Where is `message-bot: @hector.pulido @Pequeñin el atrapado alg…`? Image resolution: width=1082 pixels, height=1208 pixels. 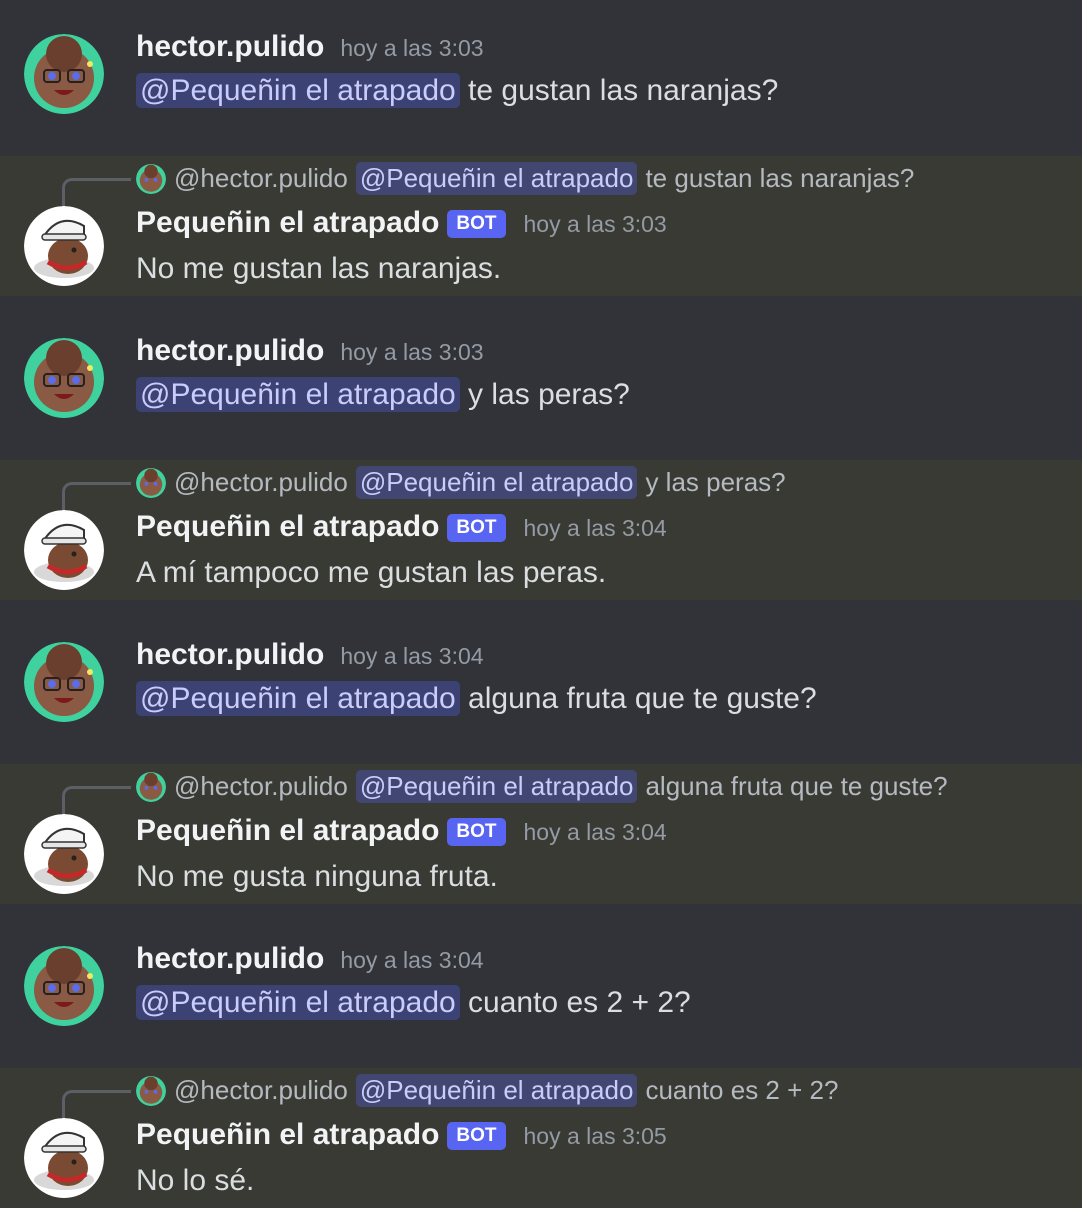
message-bot: @hector.pulido @Pequeñin el atrapado alg… is located at coordinates (541, 834).